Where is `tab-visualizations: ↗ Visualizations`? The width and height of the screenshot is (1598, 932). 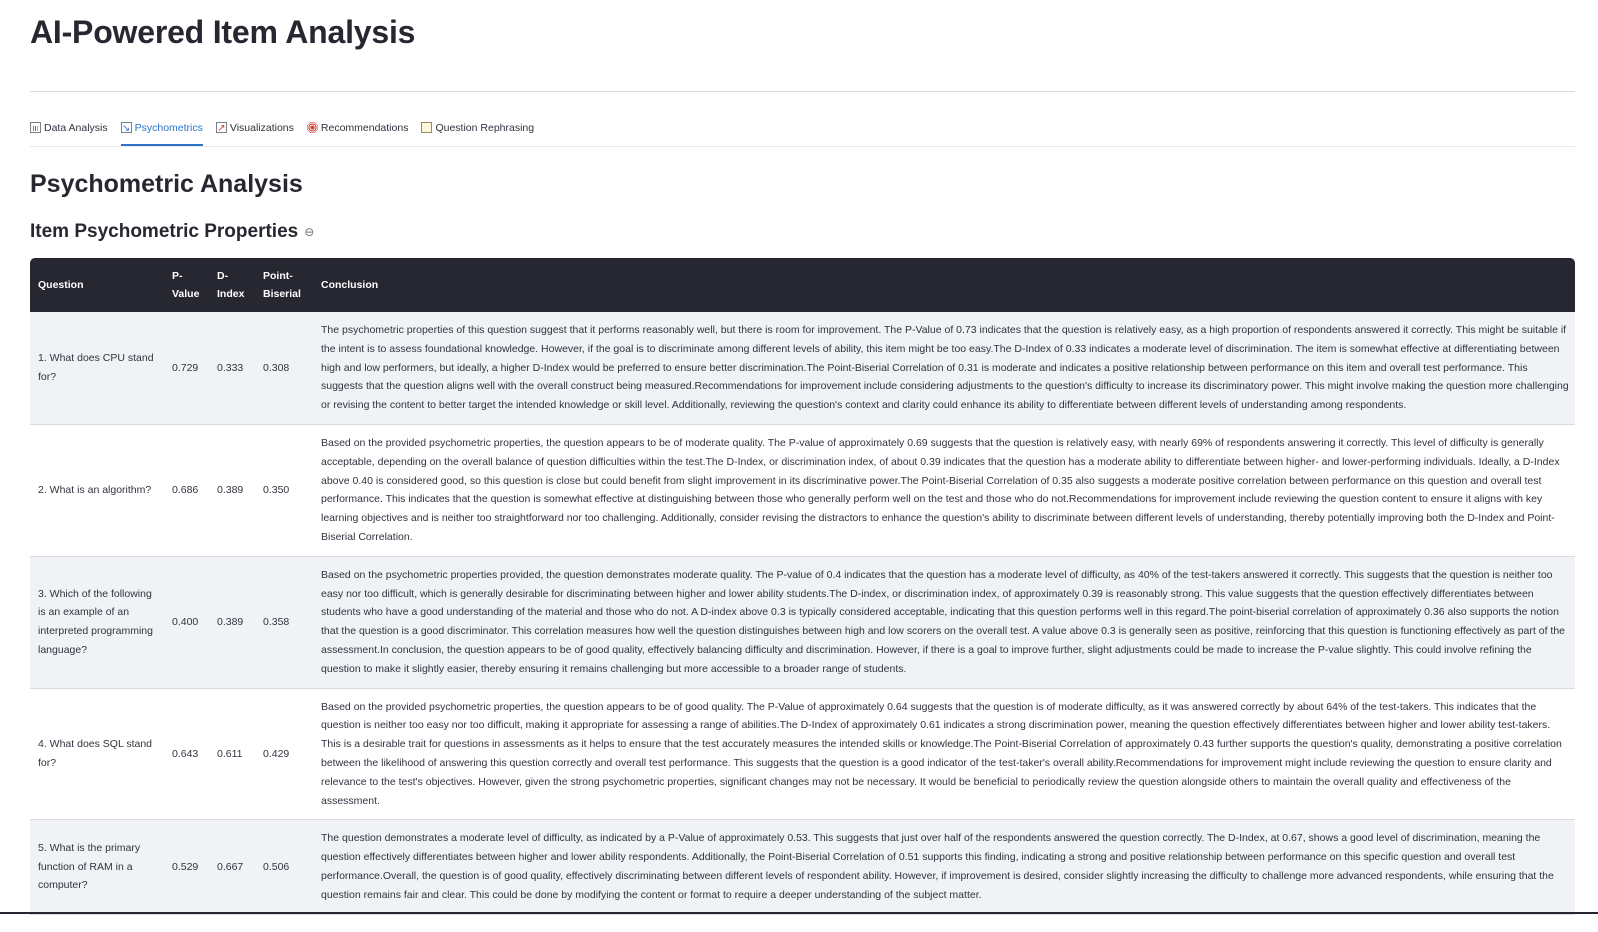
tab-visualizations: ↗ Visualizations is located at coordinates (254, 132).